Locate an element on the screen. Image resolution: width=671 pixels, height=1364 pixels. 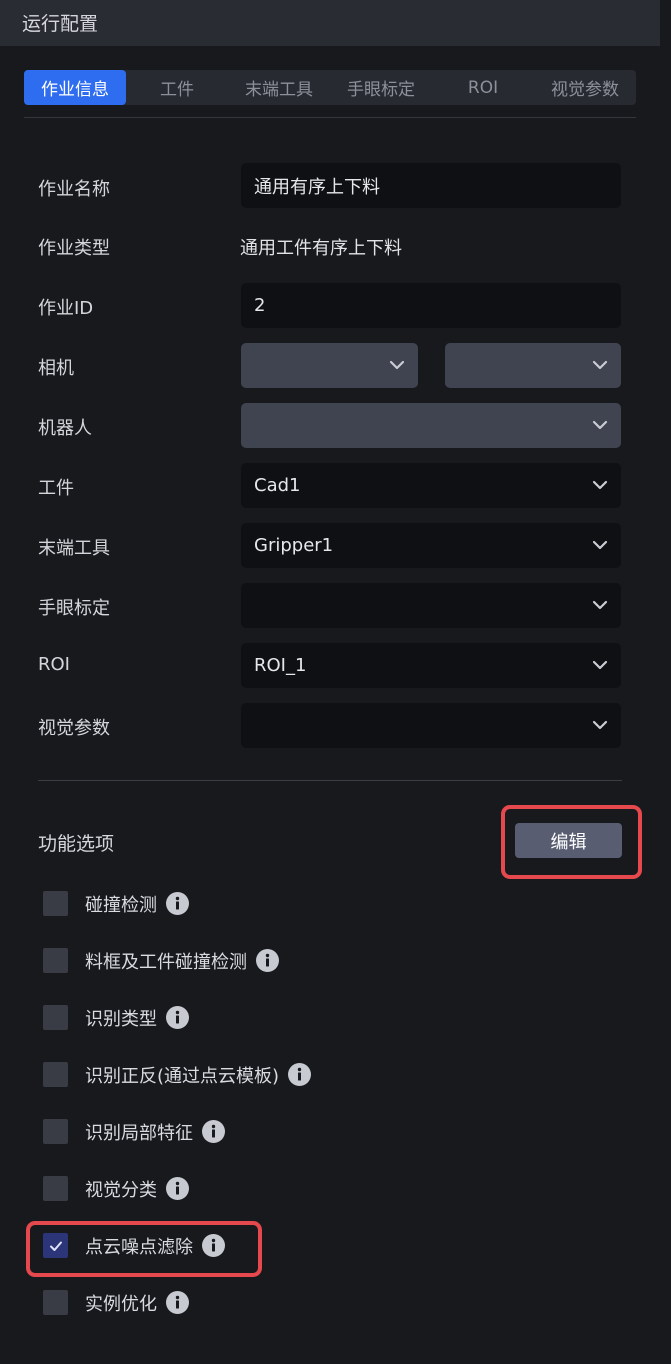
option-label: 碰撞检测 is located at coordinates (121, 905).